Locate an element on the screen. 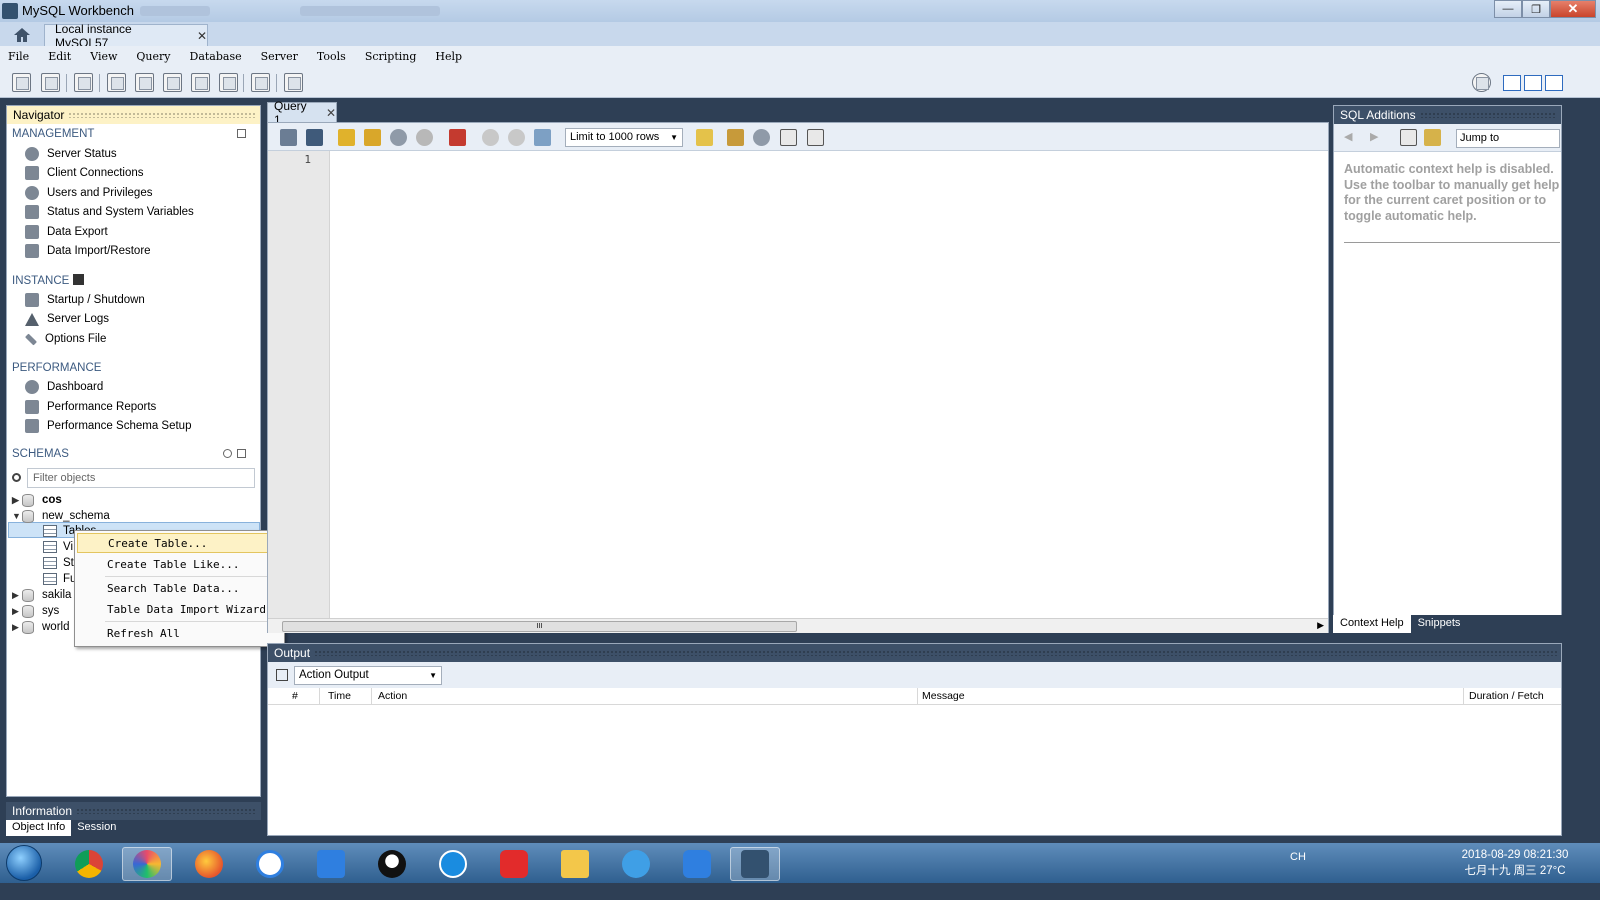 This screenshot has width=1600, height=900. schema-world: ▶ world is located at coordinates (40, 627).